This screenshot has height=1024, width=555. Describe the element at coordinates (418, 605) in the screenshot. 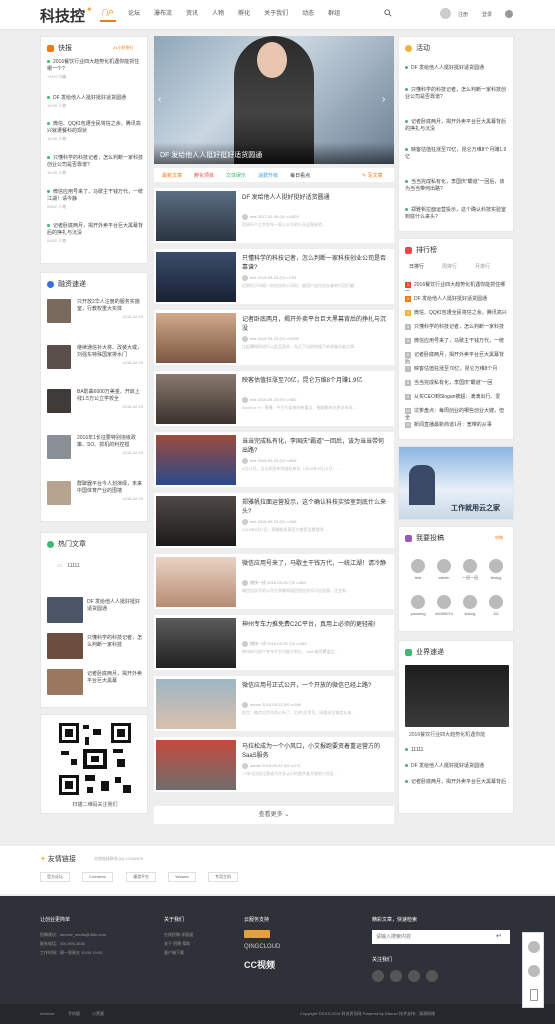

I see `contributor: yaoming` at that location.